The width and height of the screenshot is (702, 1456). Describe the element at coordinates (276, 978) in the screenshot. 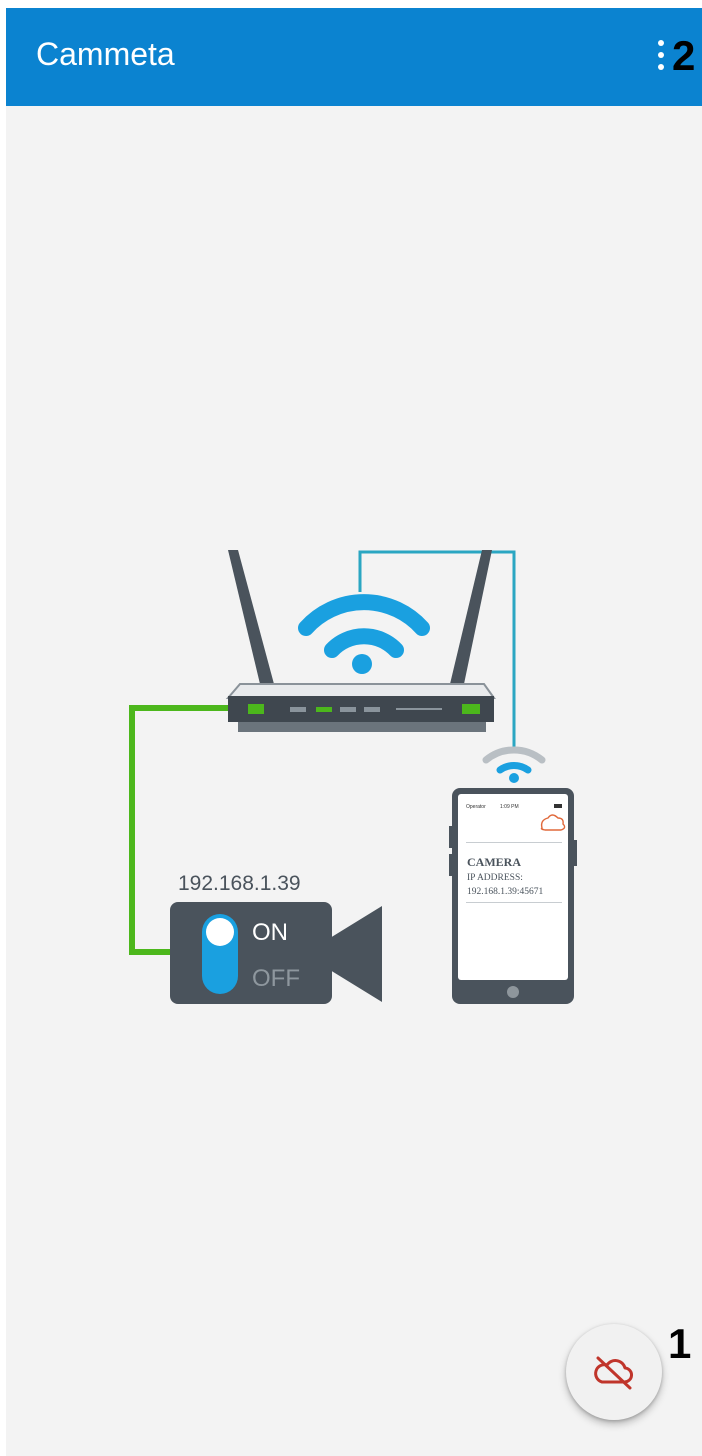

I see `switch-off-label: OFF` at that location.